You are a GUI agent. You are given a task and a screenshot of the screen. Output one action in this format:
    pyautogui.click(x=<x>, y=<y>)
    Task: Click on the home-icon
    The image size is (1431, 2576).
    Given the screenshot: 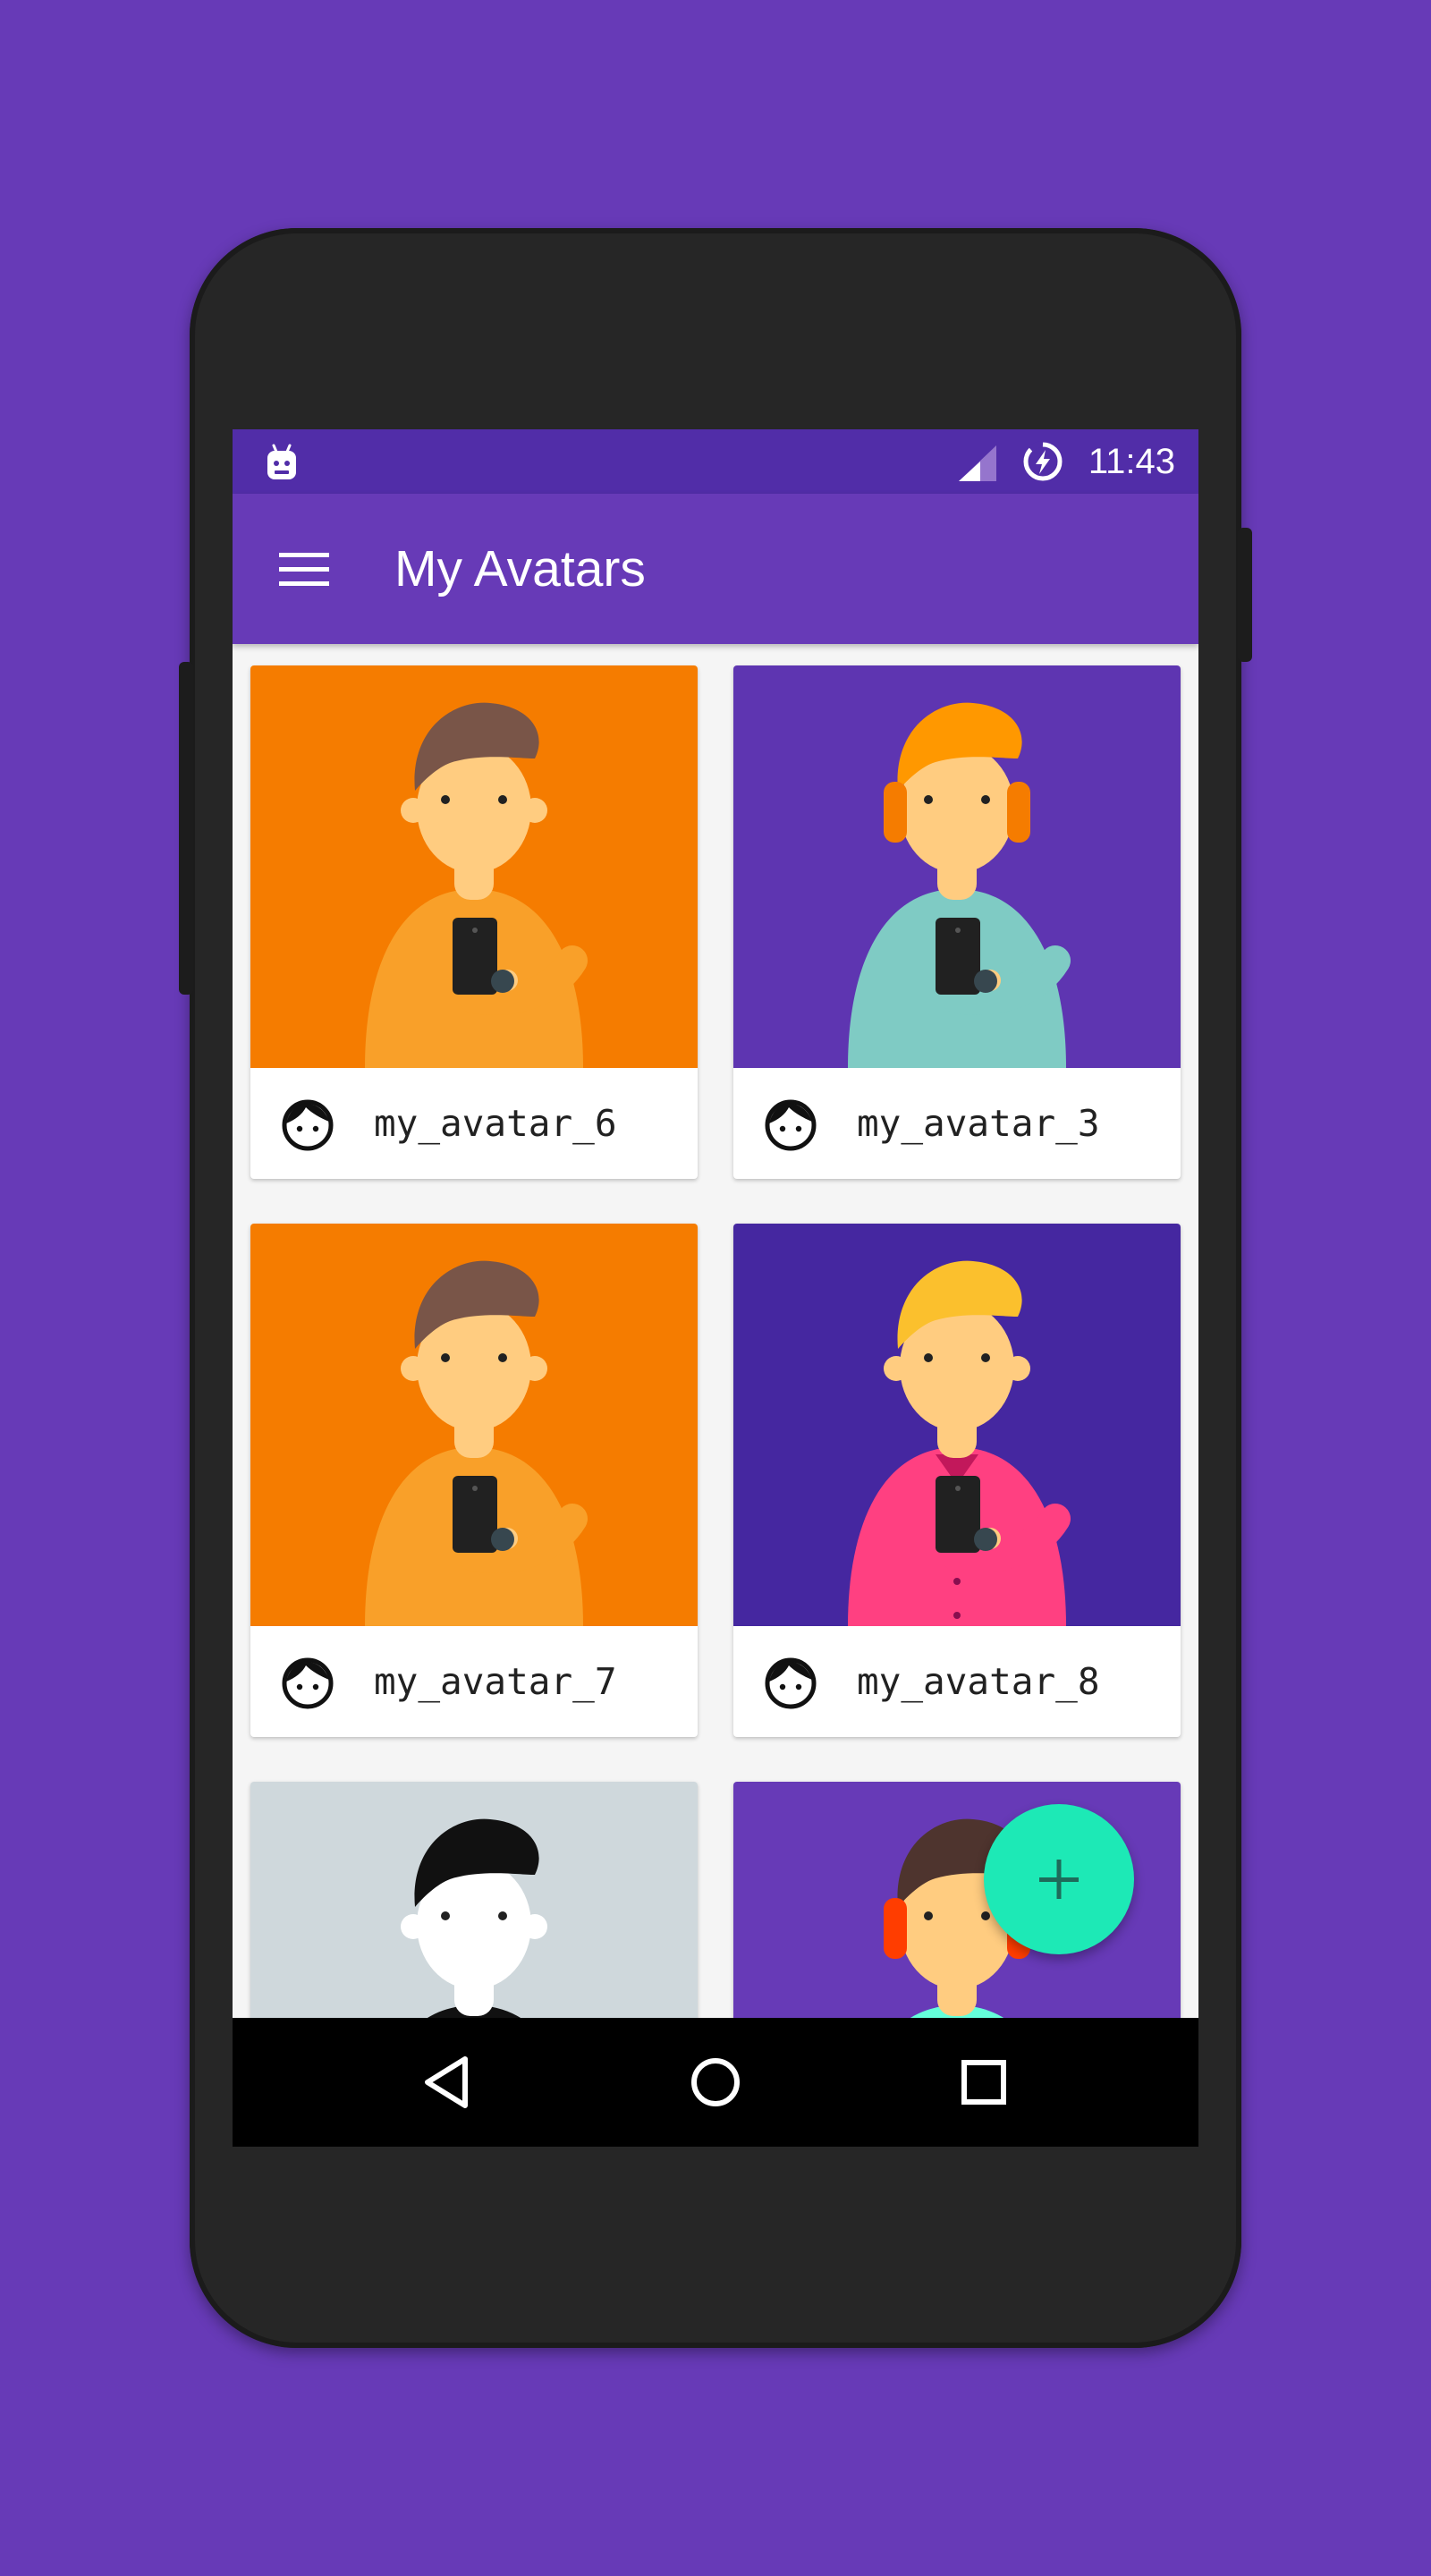 What is the action you would take?
    pyautogui.click(x=716, y=2082)
    